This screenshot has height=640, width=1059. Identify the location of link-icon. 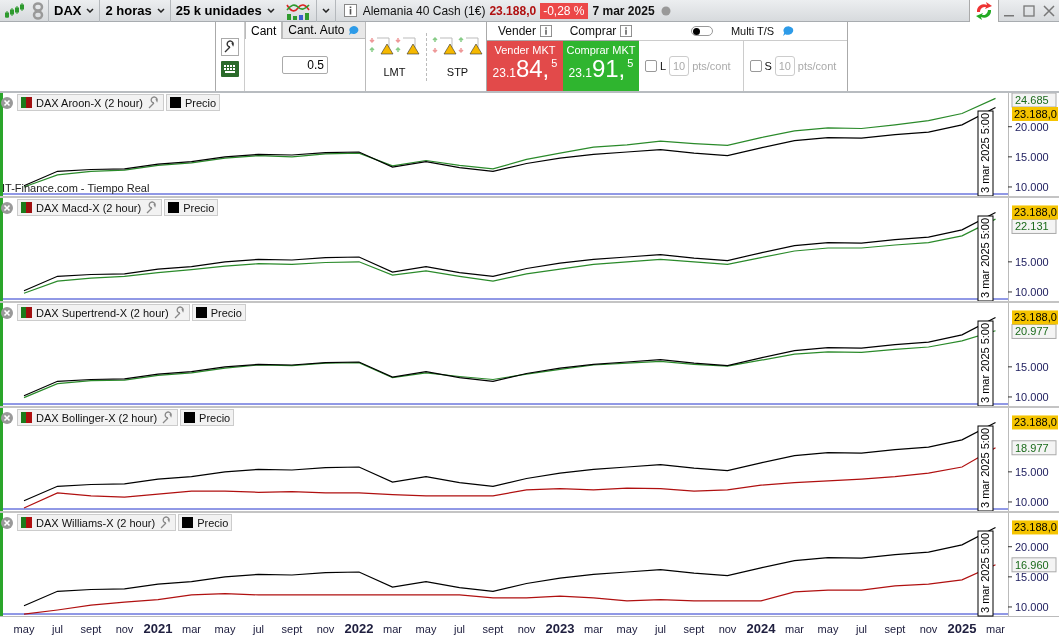
(38, 10).